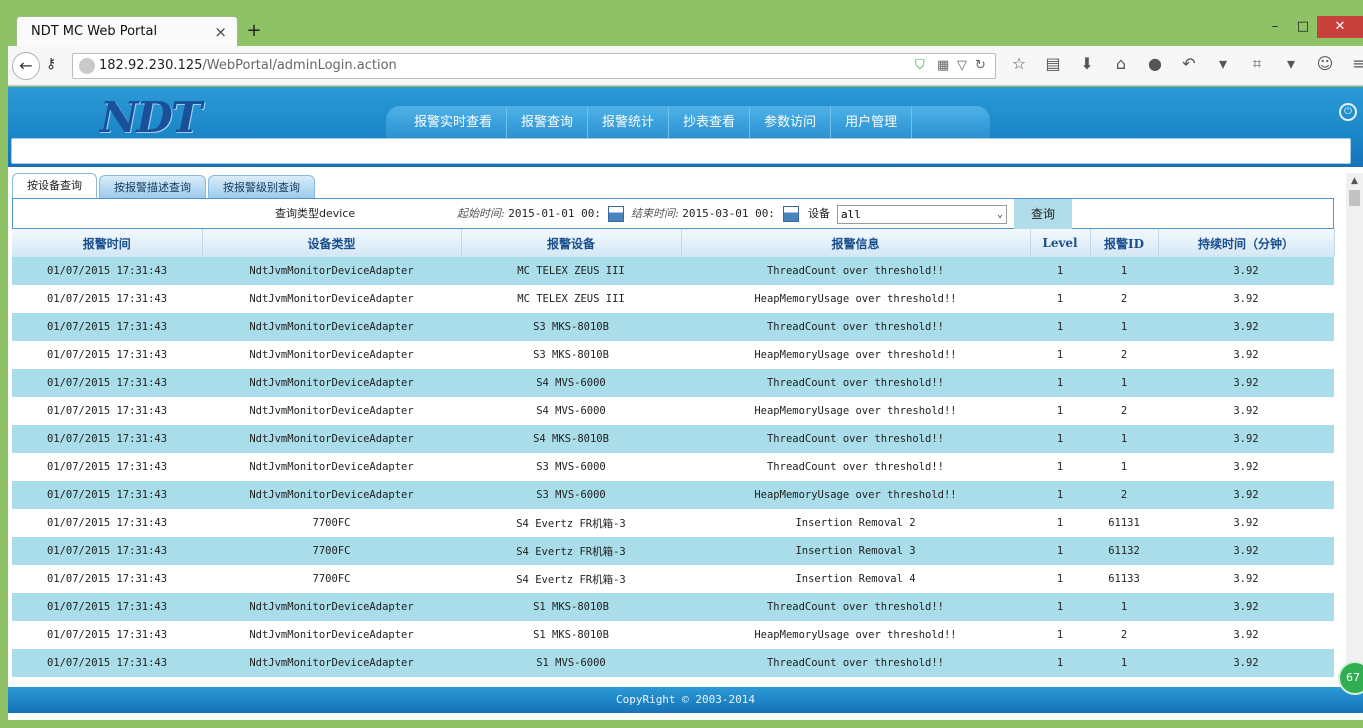 The image size is (1363, 728). Describe the element at coordinates (943, 65) in the screenshot. I see `qr-code-icon: ▦` at that location.